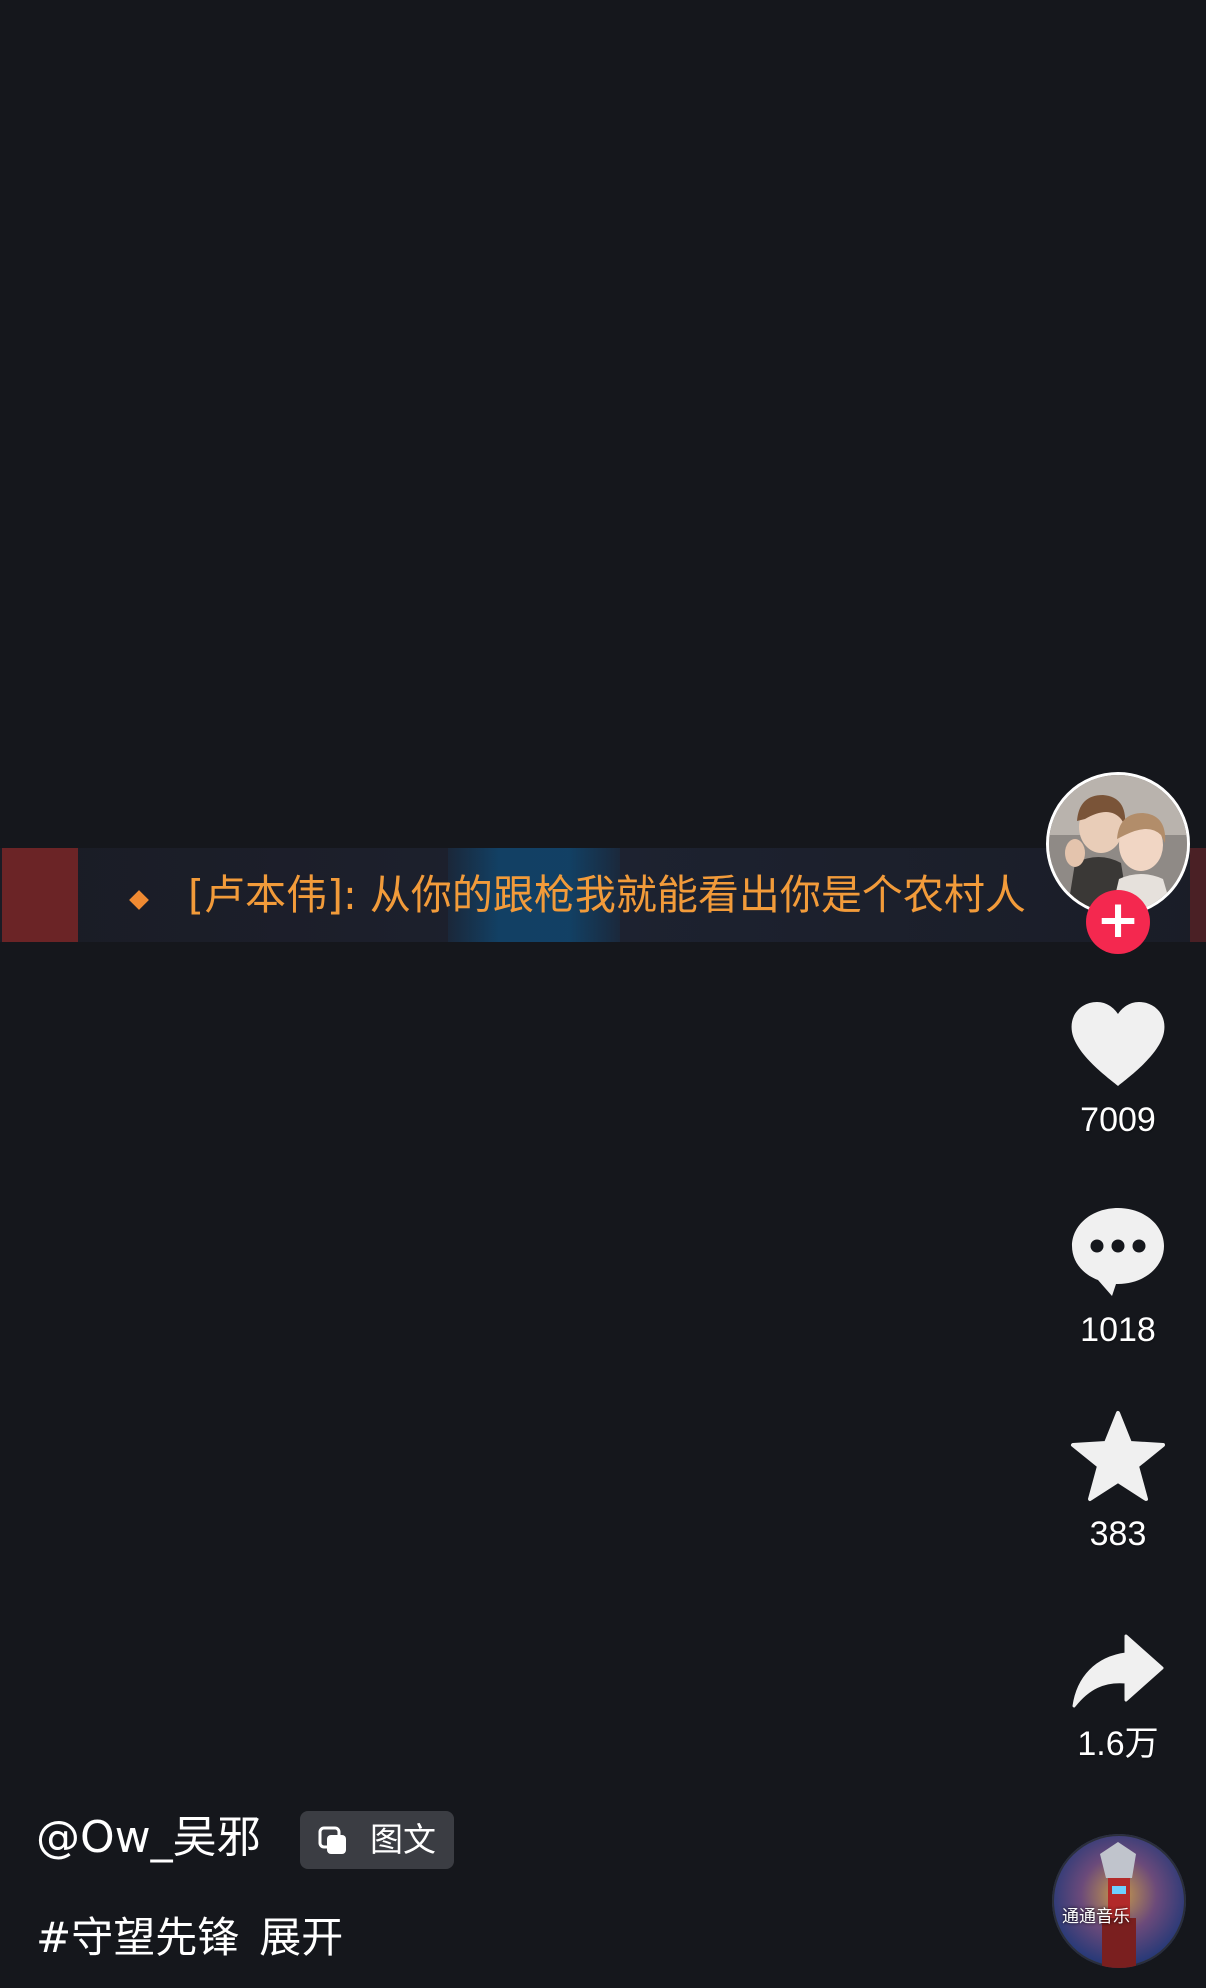  What do you see at coordinates (137, 1937) in the screenshot?
I see `hashtag-link: #守望先锋` at bounding box center [137, 1937].